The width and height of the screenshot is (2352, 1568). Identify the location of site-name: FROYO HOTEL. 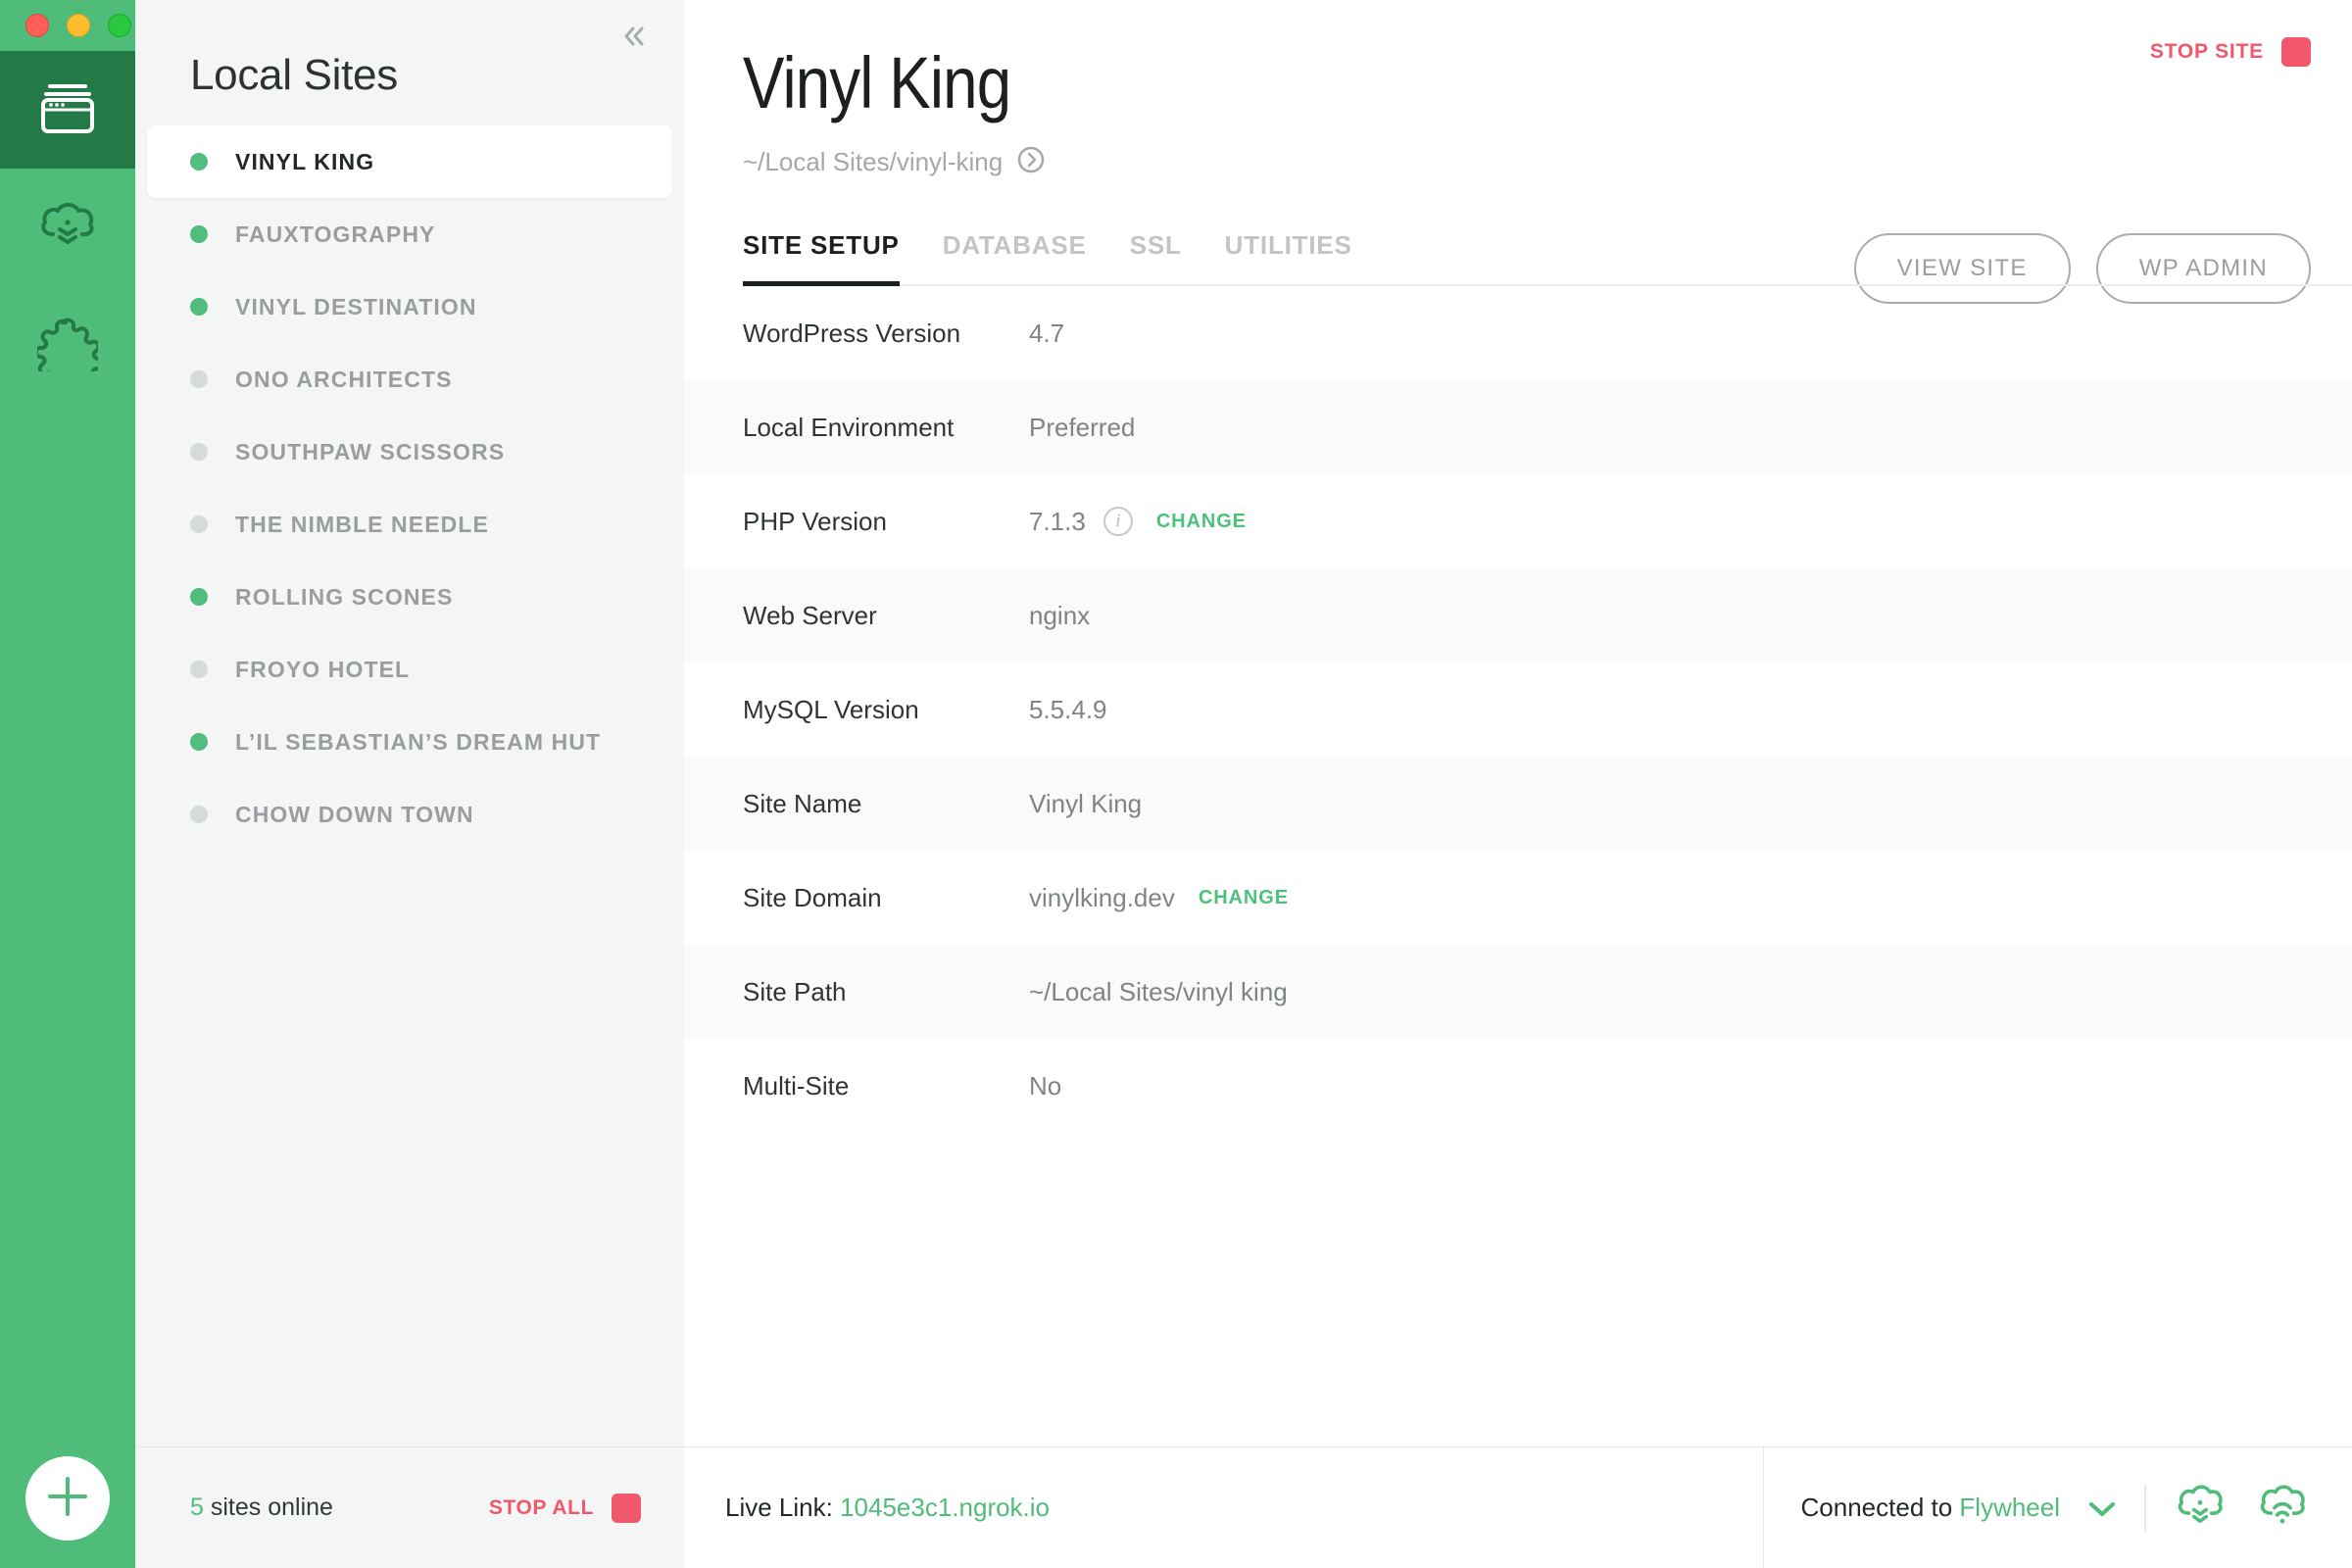
(323, 669).